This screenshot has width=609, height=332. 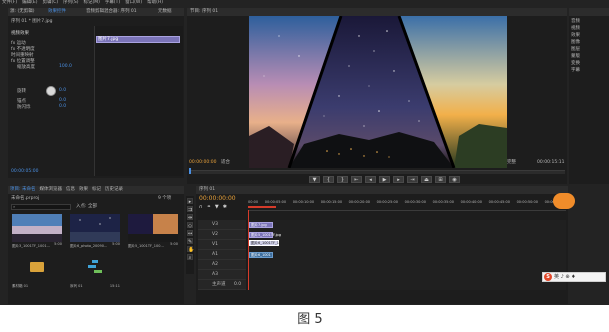 What do you see at coordinates (207, 190) in the screenshot?
I see `tab-sequence: 序列 01` at bounding box center [207, 190].